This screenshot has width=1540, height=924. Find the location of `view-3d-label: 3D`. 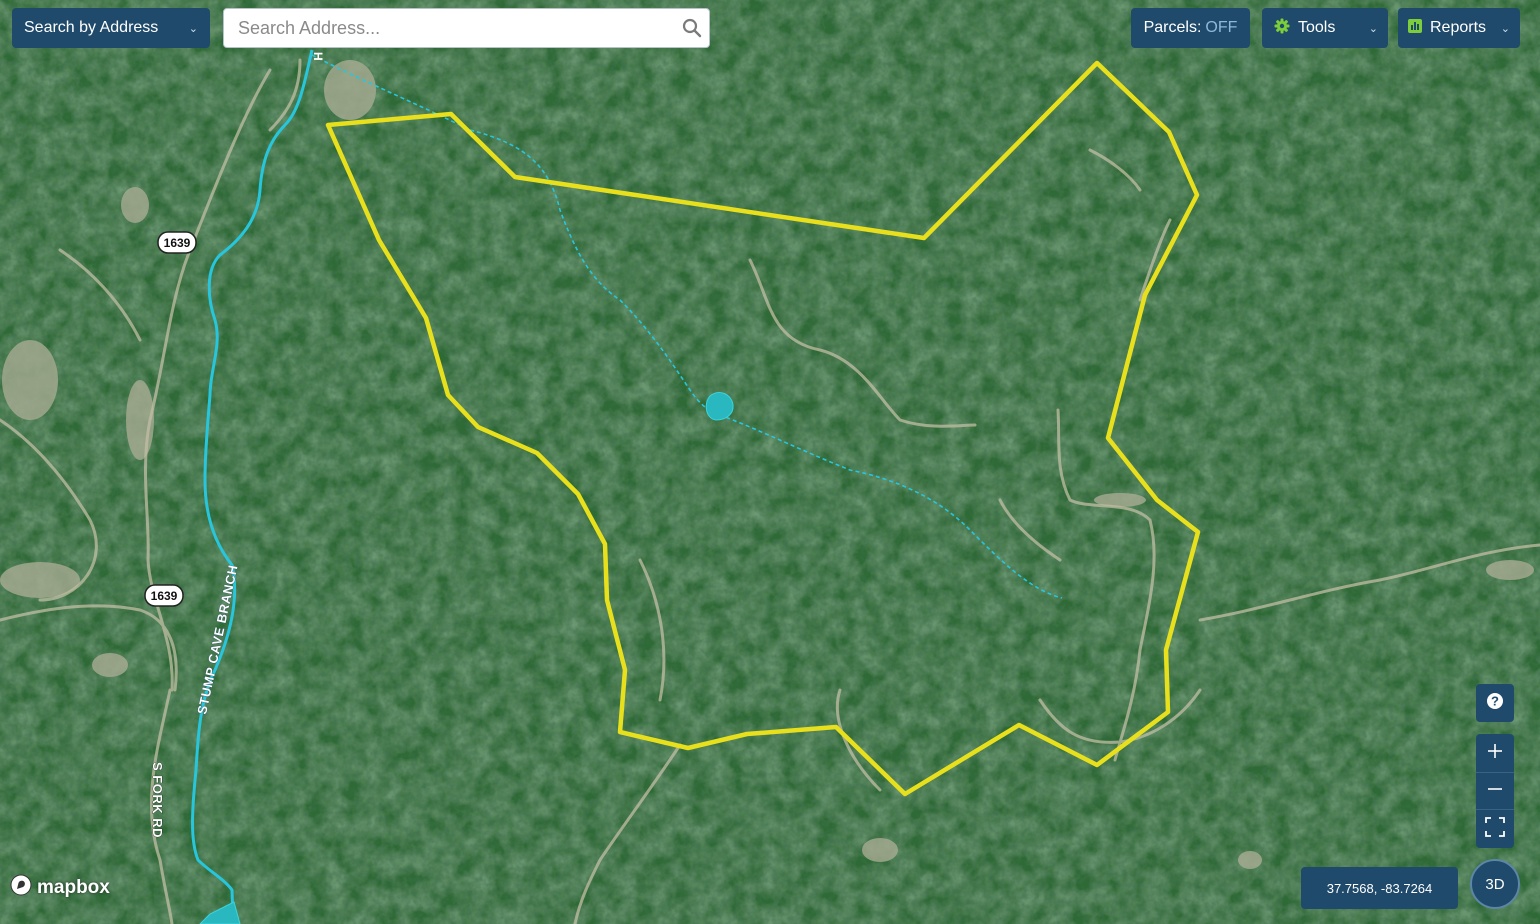

view-3d-label: 3D is located at coordinates (1495, 884).